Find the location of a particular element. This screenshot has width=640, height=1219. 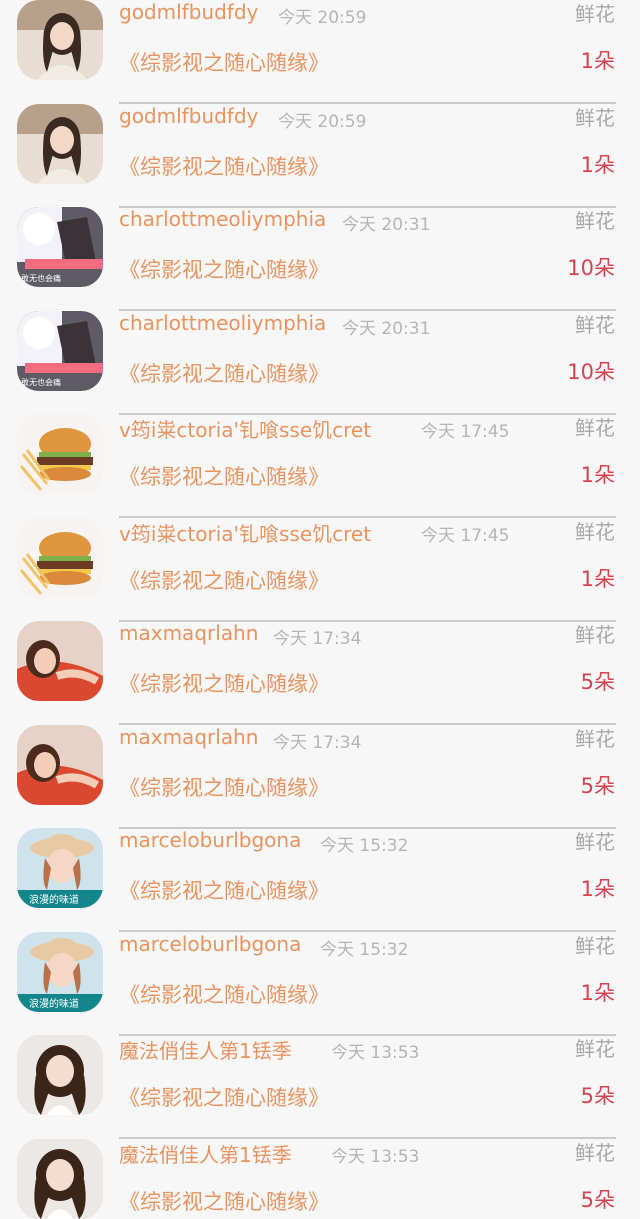

gift-amount: 5朵 is located at coordinates (597, 1199).